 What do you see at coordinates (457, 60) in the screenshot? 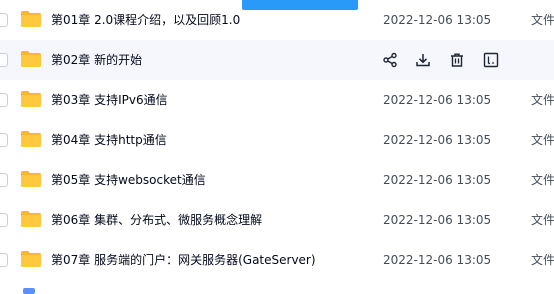
I see `delete-icon` at bounding box center [457, 60].